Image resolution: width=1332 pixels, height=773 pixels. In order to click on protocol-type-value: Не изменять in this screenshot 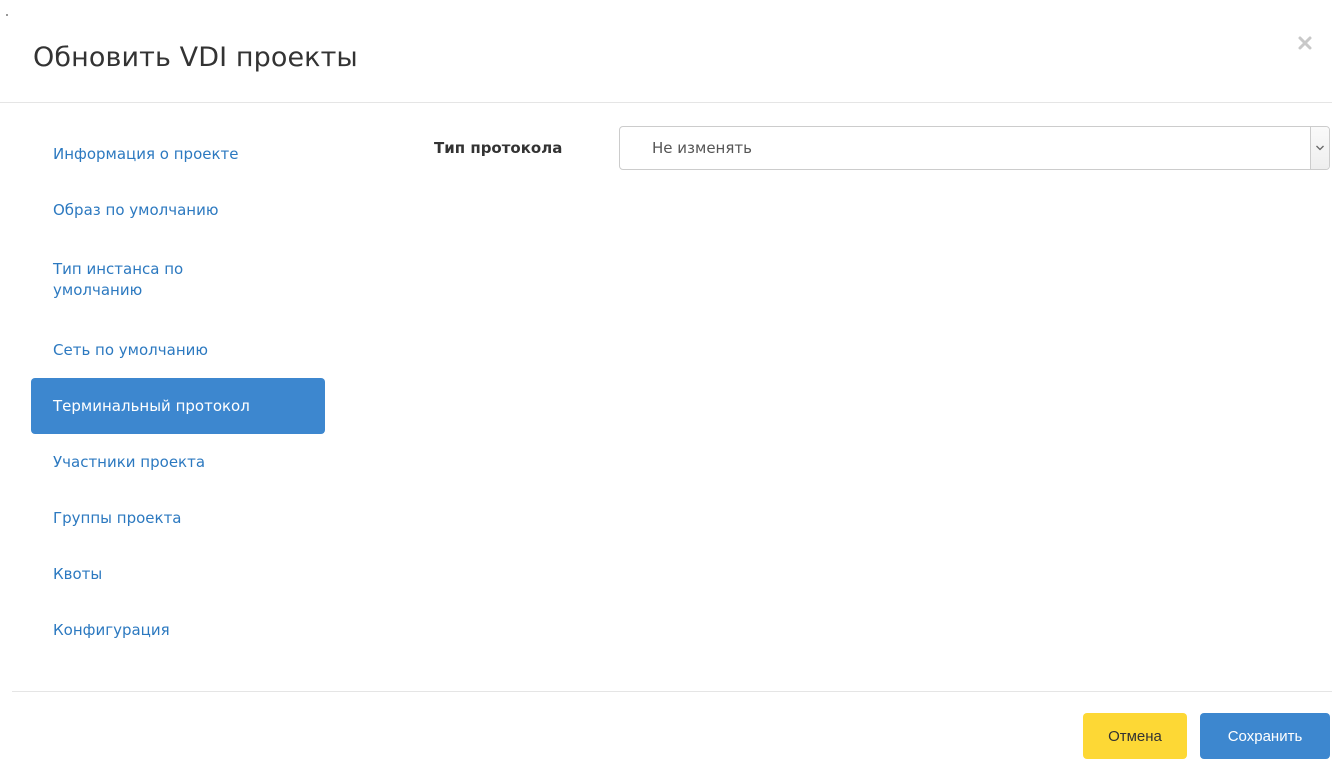, I will do `click(702, 148)`.